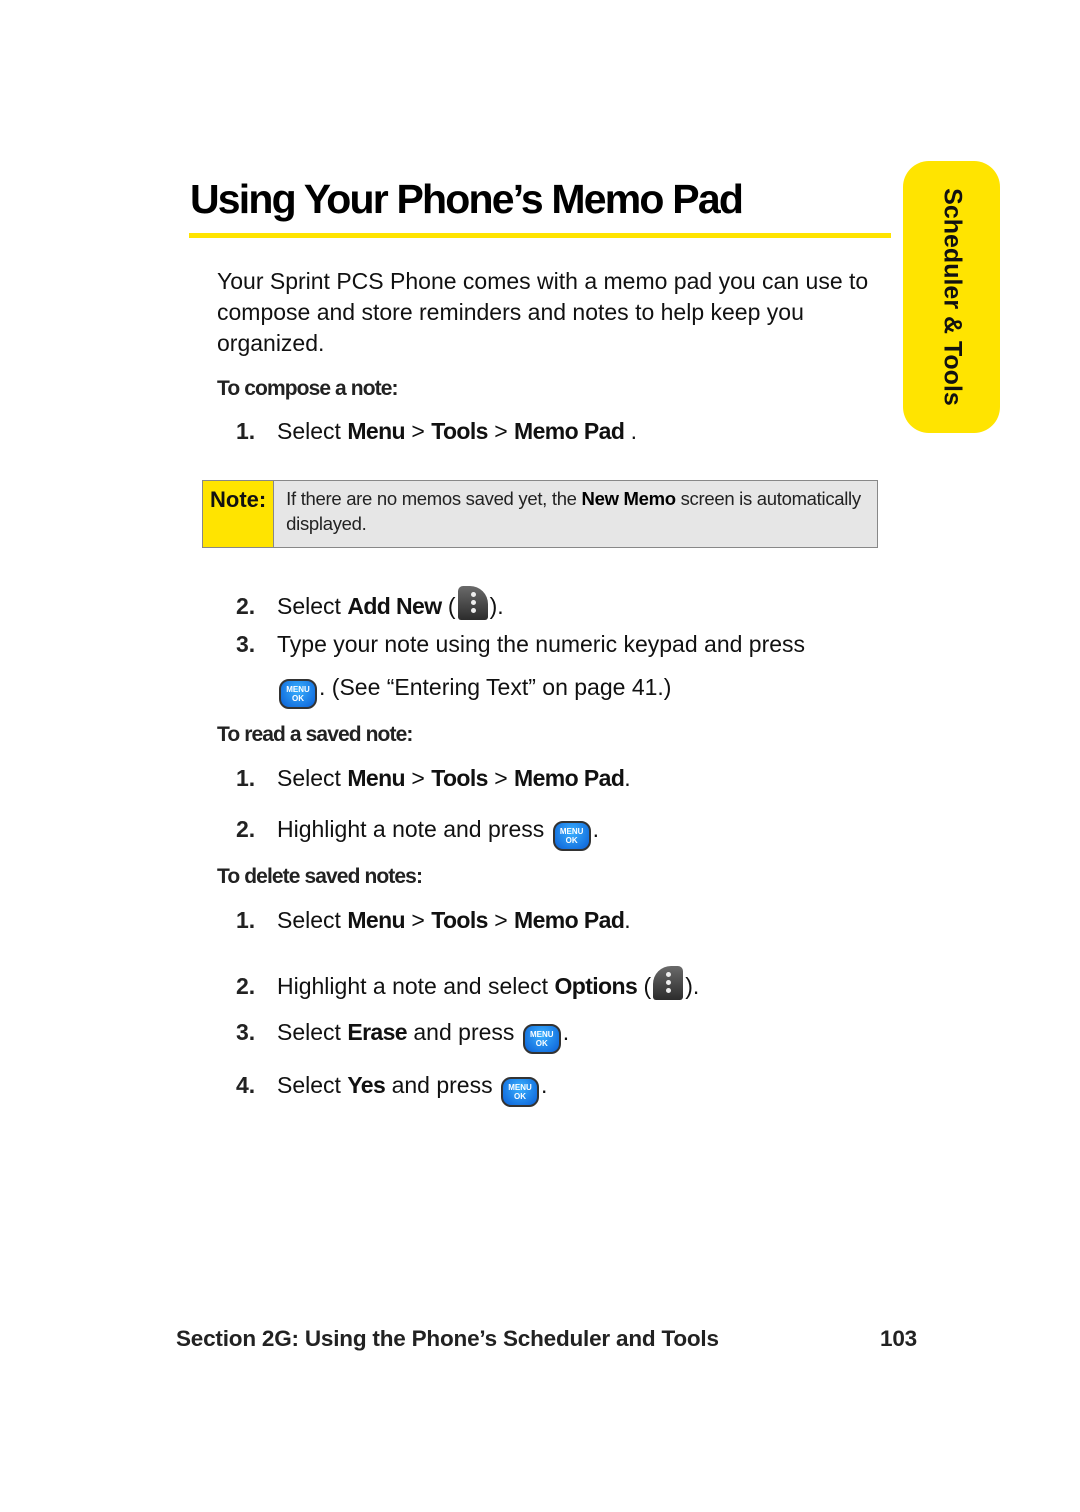 Image resolution: width=1080 pixels, height=1512 pixels. I want to click on read-step-2: 2. Highlight a note and press MENU OK., so click(417, 833).